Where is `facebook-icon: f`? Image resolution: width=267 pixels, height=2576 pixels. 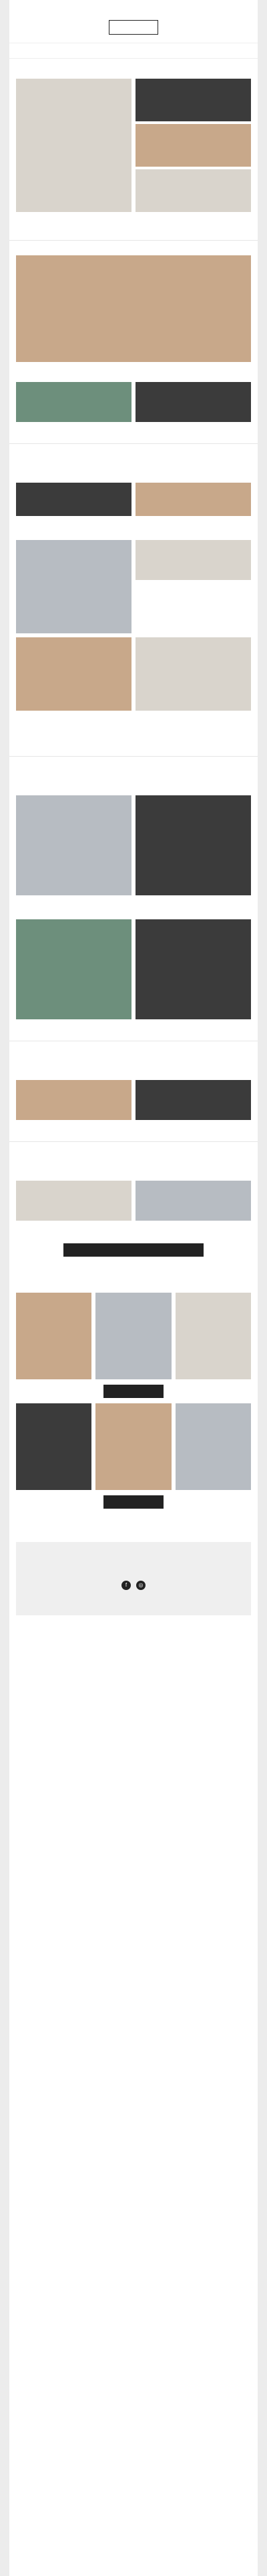 facebook-icon: f is located at coordinates (126, 1585).